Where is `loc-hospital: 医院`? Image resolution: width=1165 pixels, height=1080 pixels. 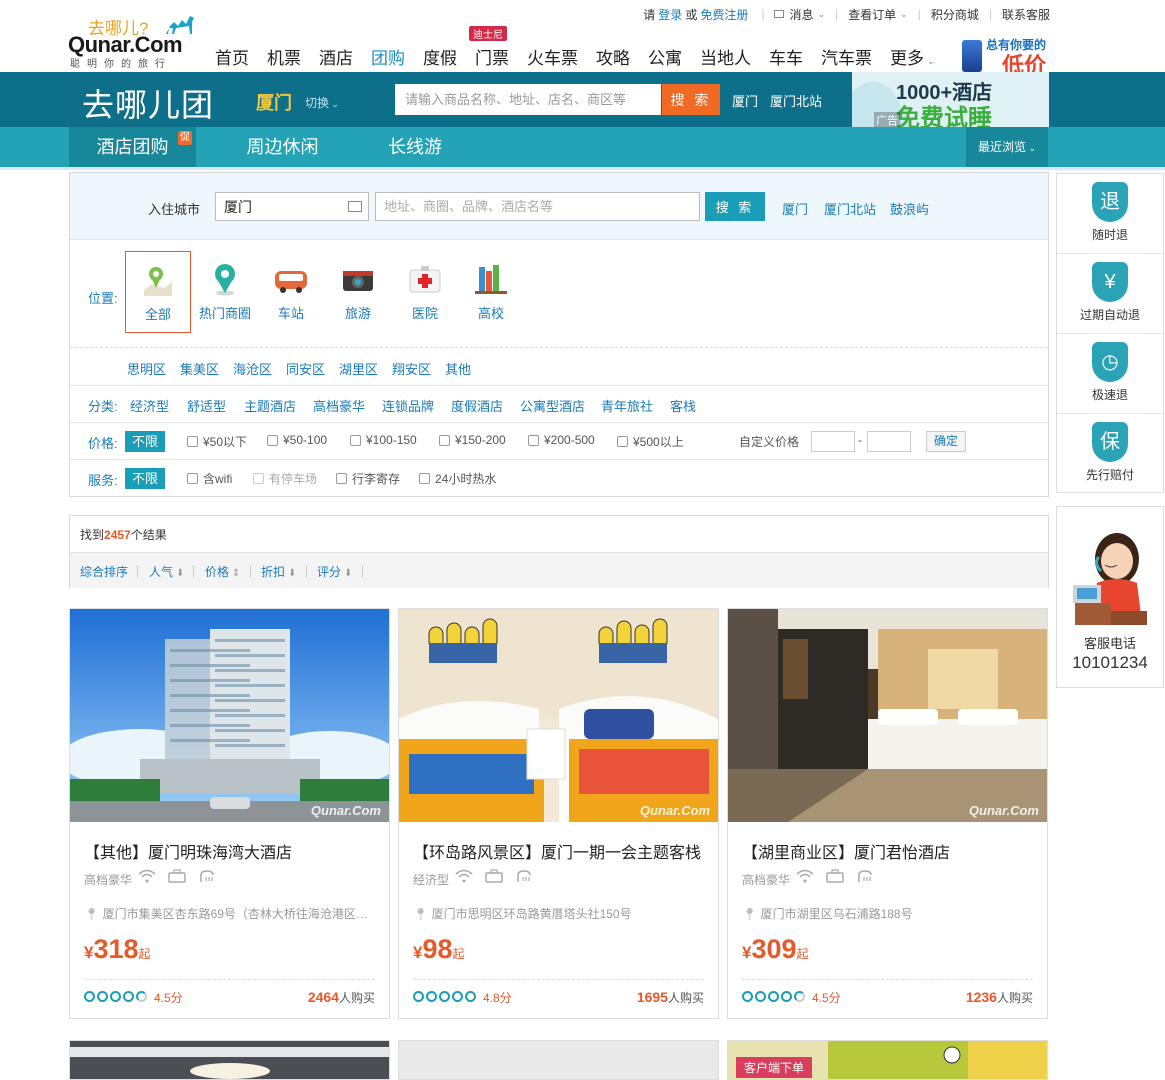
loc-hospital: 医院 is located at coordinates (425, 292).